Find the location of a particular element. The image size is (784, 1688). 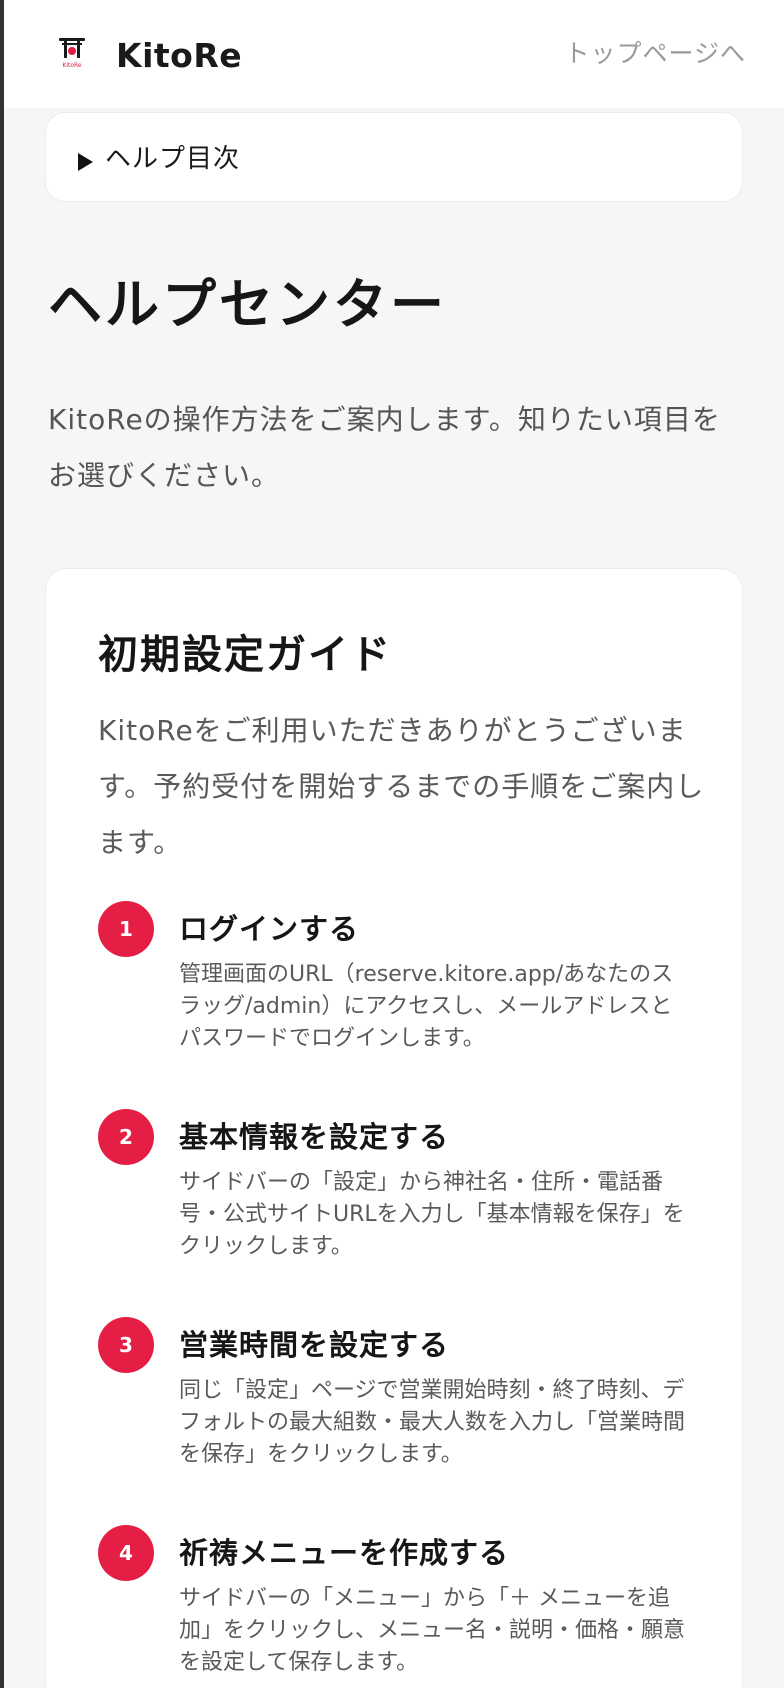

step-title: 基本情報を設定する is located at coordinates (314, 1137).